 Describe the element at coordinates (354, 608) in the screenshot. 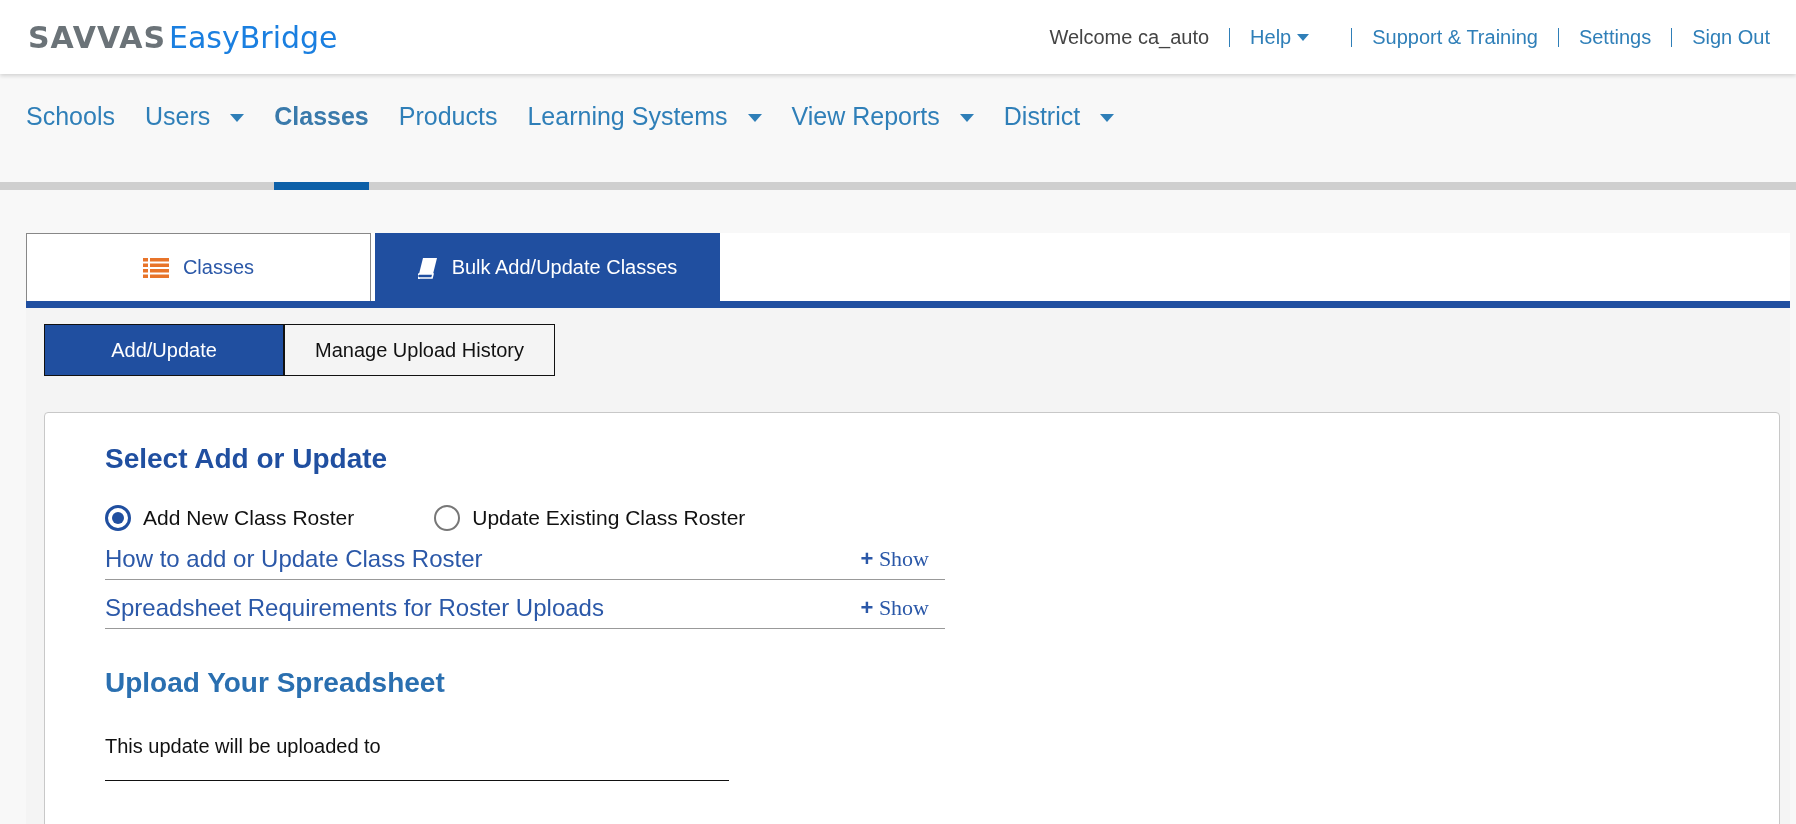

I see `accordion-title: Spreadsheet Requirements for Roster Uploads` at that location.